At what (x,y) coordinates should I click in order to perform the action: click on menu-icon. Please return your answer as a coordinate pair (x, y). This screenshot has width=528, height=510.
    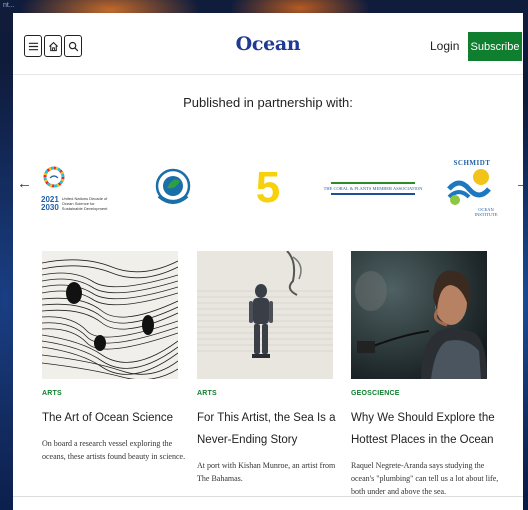
    Looking at the image, I should click on (33, 46).